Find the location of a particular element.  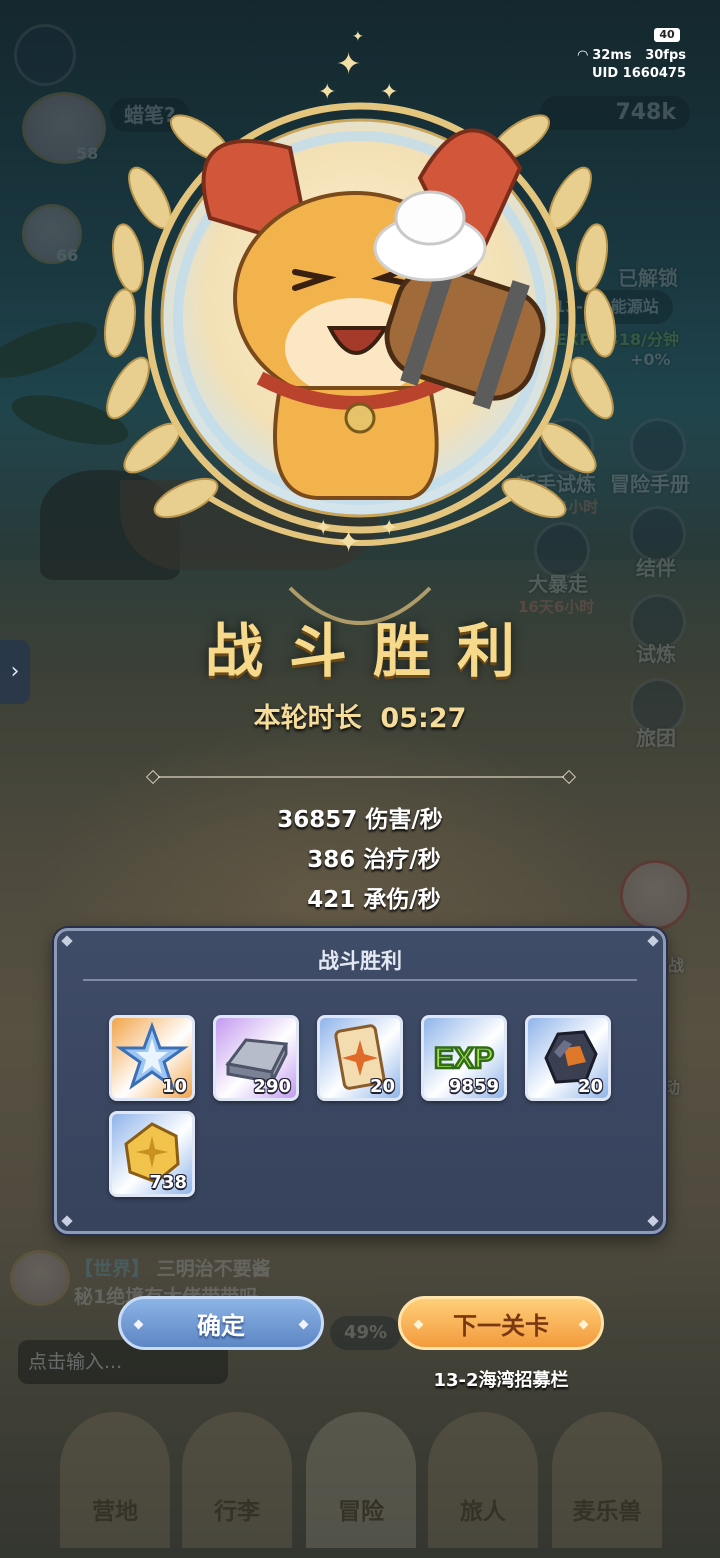

stat-dps: 36857 伤害/秒 is located at coordinates (360, 817).